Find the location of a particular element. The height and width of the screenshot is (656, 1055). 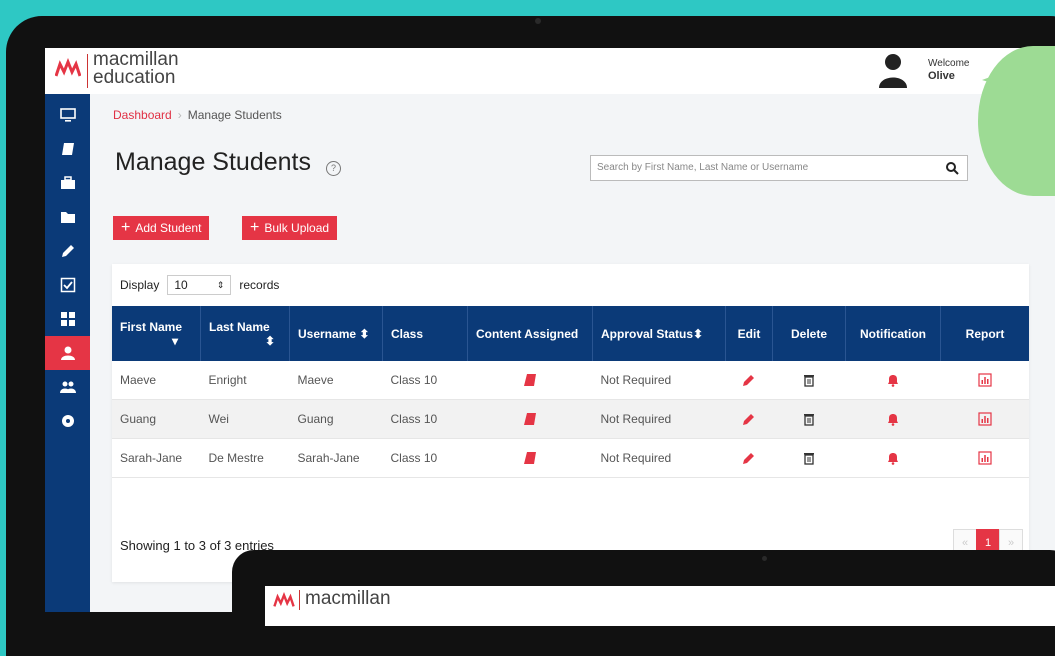

header-content-assigned: Content Assigned is located at coordinates (530, 333).